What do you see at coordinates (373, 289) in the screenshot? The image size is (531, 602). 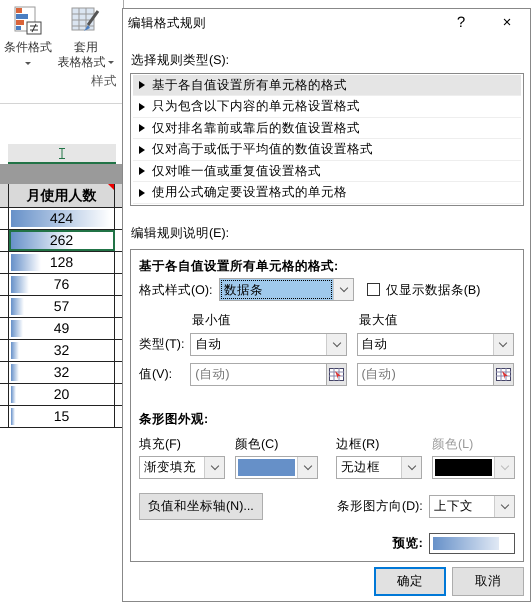 I see `checkbox` at bounding box center [373, 289].